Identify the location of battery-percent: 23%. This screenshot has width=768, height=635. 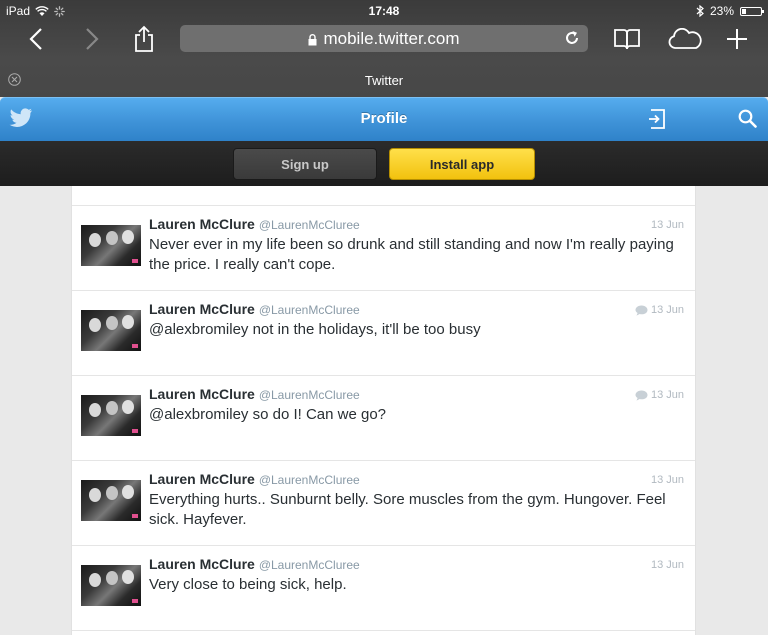
(721, 11).